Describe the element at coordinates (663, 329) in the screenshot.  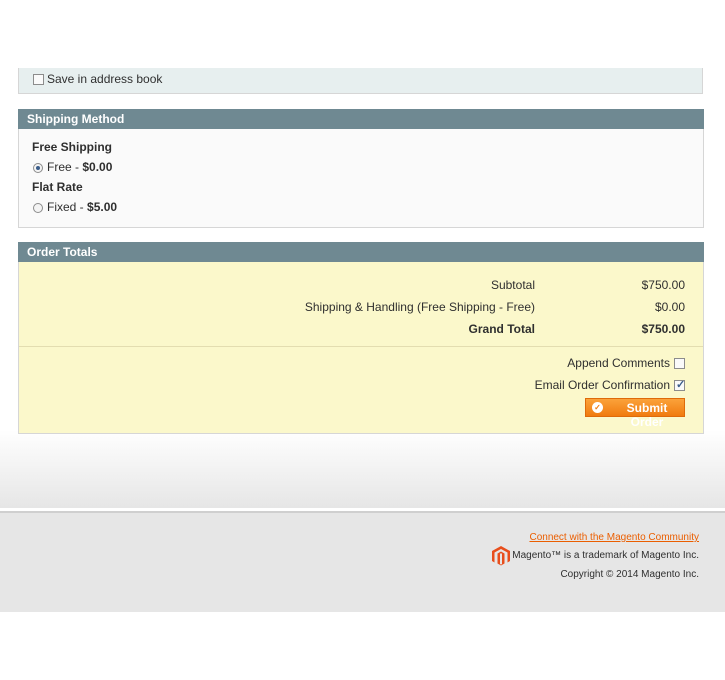
I see `grand-total-value: $750.00` at that location.